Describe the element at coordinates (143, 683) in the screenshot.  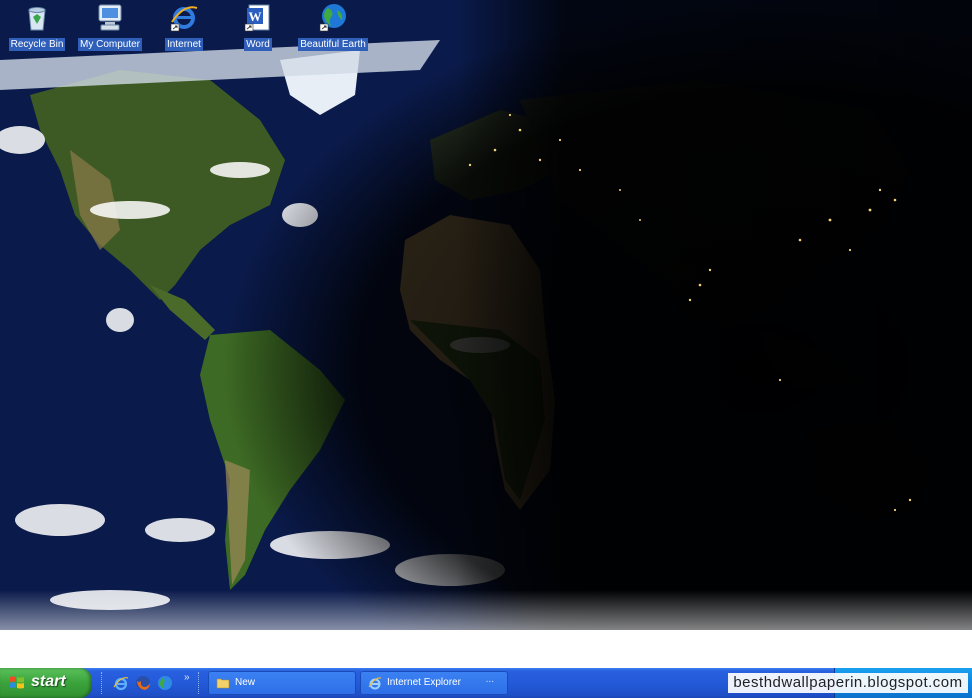
I see `firefox-icon` at that location.